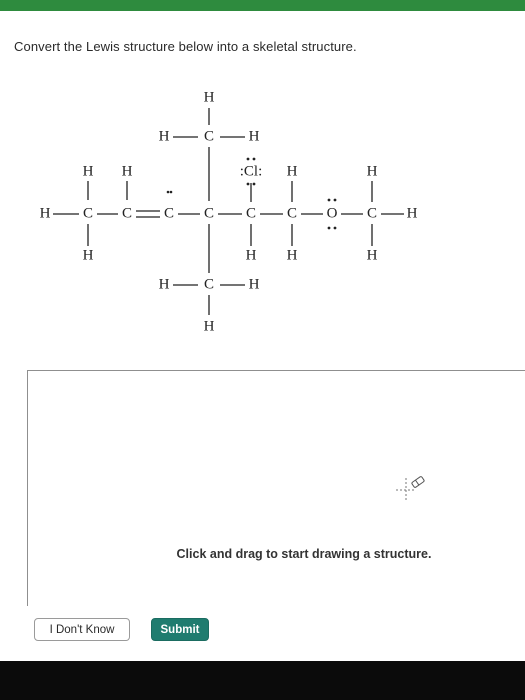  What do you see at coordinates (262, 680) in the screenshot?
I see `bottom-bar` at bounding box center [262, 680].